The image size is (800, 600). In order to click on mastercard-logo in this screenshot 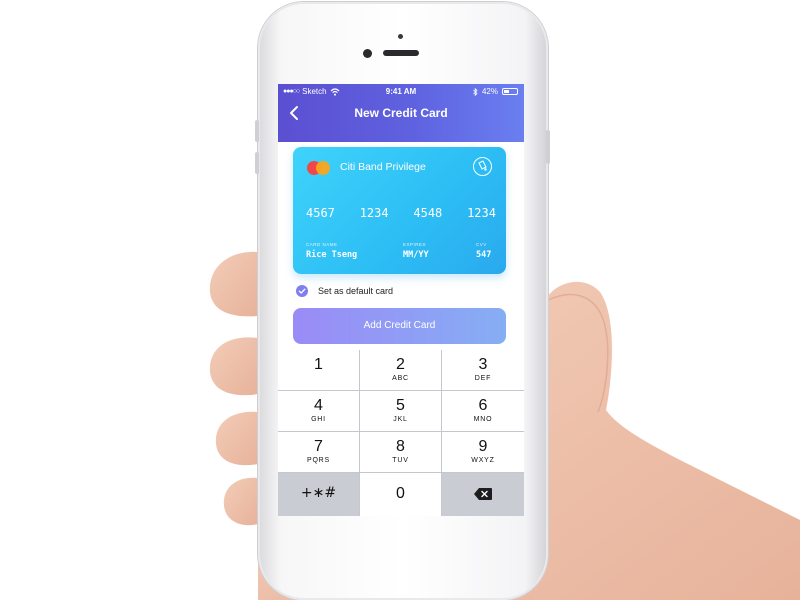, I will do `click(319, 168)`.